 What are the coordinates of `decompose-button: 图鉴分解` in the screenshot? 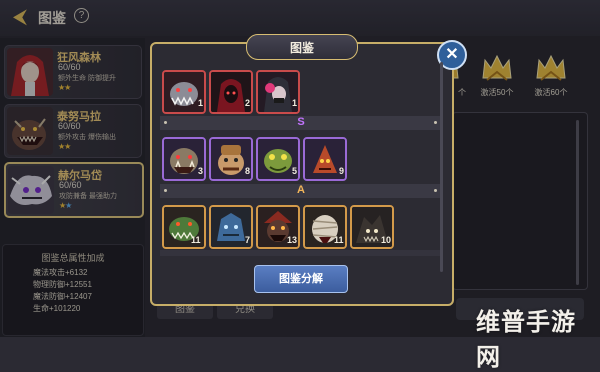 It's located at (301, 279).